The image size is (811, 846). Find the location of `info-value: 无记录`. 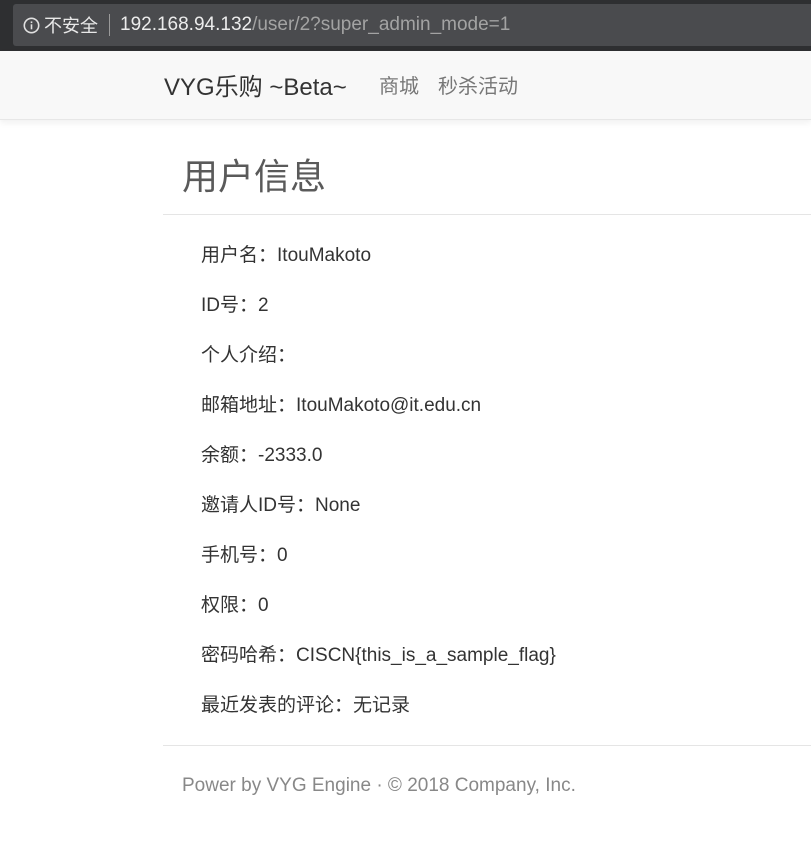

info-value: 无记录 is located at coordinates (382, 705).